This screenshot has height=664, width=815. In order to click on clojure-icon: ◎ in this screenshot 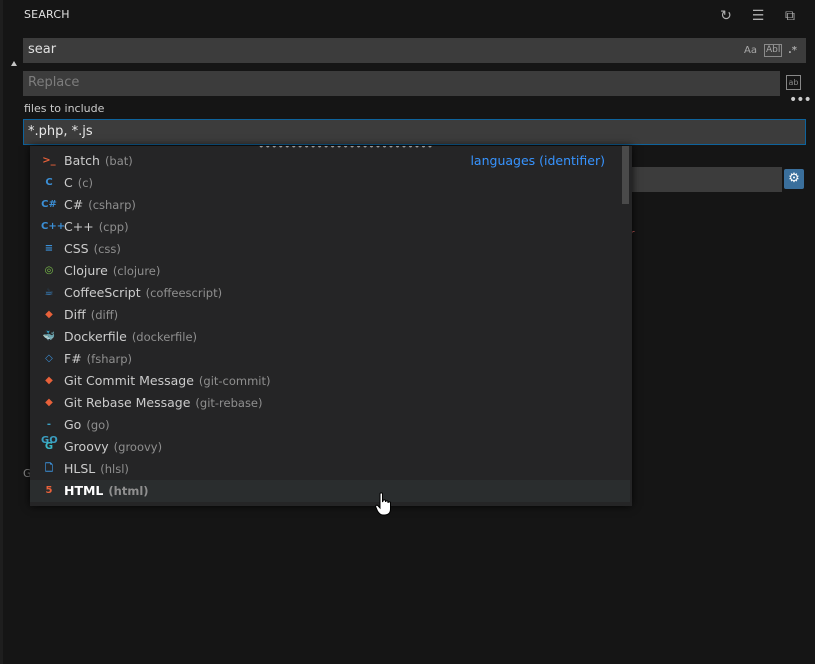, I will do `click(49, 270)`.